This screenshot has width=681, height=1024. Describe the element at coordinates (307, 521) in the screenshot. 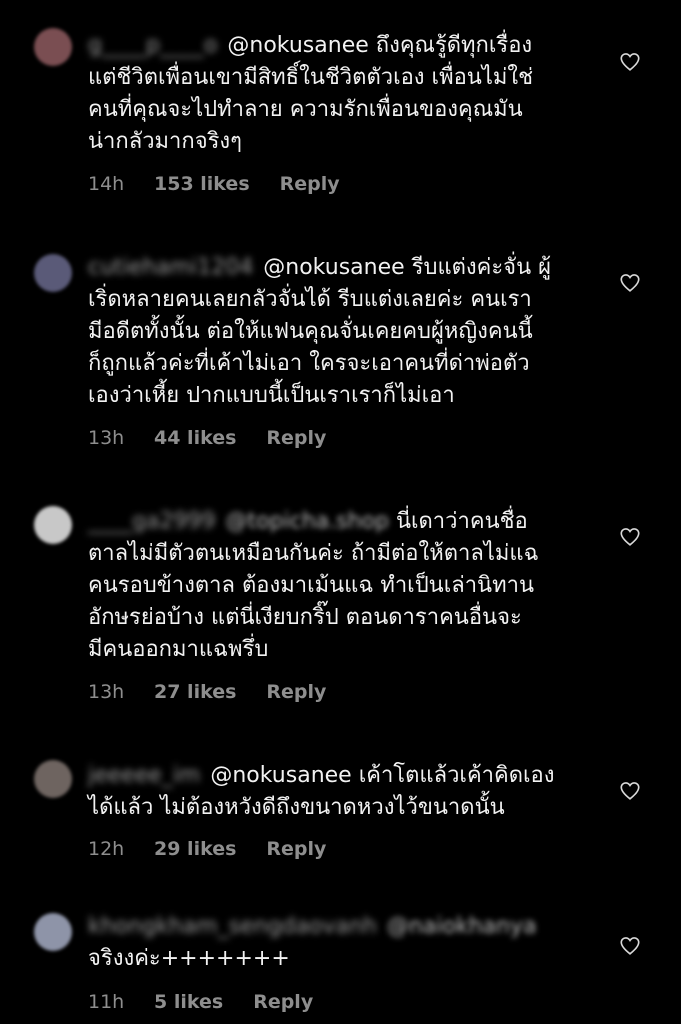

I see `mention-link: @topicha.shop` at that location.